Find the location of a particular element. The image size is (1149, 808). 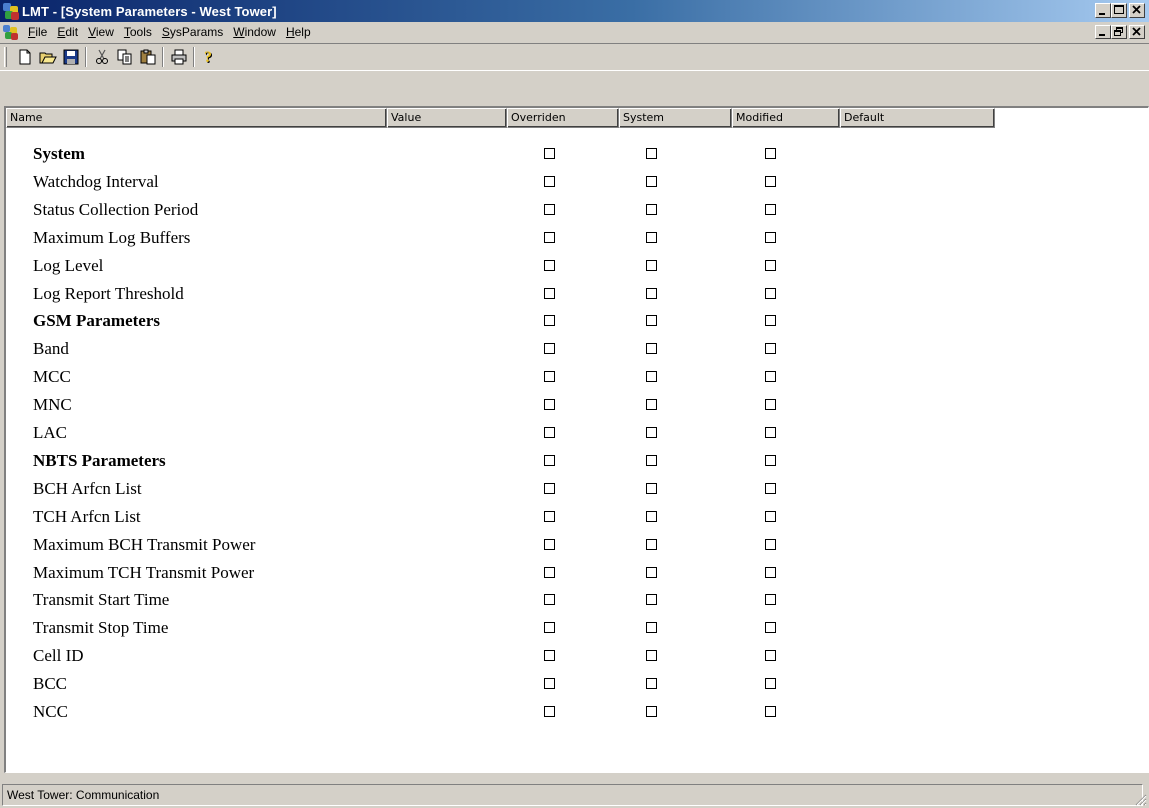

mdi-restore-button is located at coordinates (1119, 32).